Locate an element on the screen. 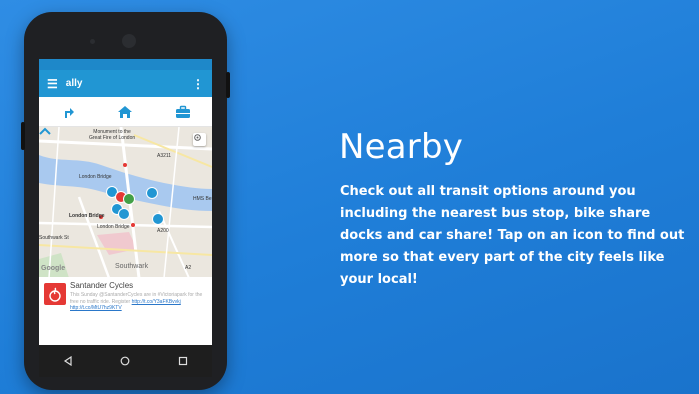  google-logo: Google is located at coordinates (53, 268).